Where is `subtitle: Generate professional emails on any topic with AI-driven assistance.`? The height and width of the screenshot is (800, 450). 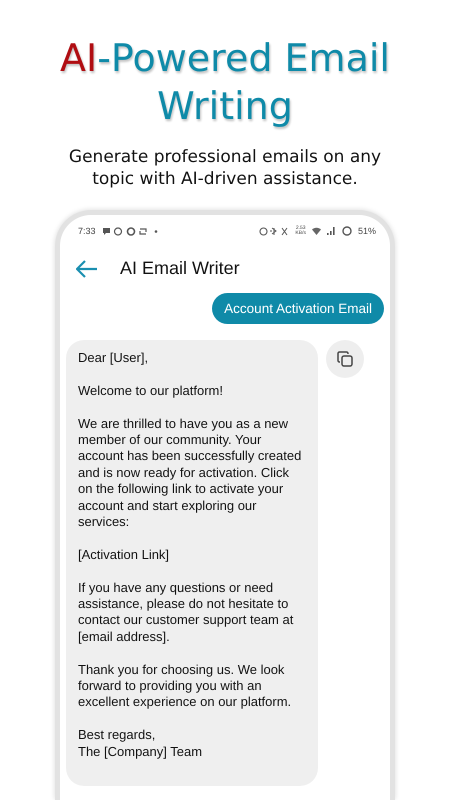
subtitle: Generate professional emails on any topic with AI-driven assistance. is located at coordinates (225, 168).